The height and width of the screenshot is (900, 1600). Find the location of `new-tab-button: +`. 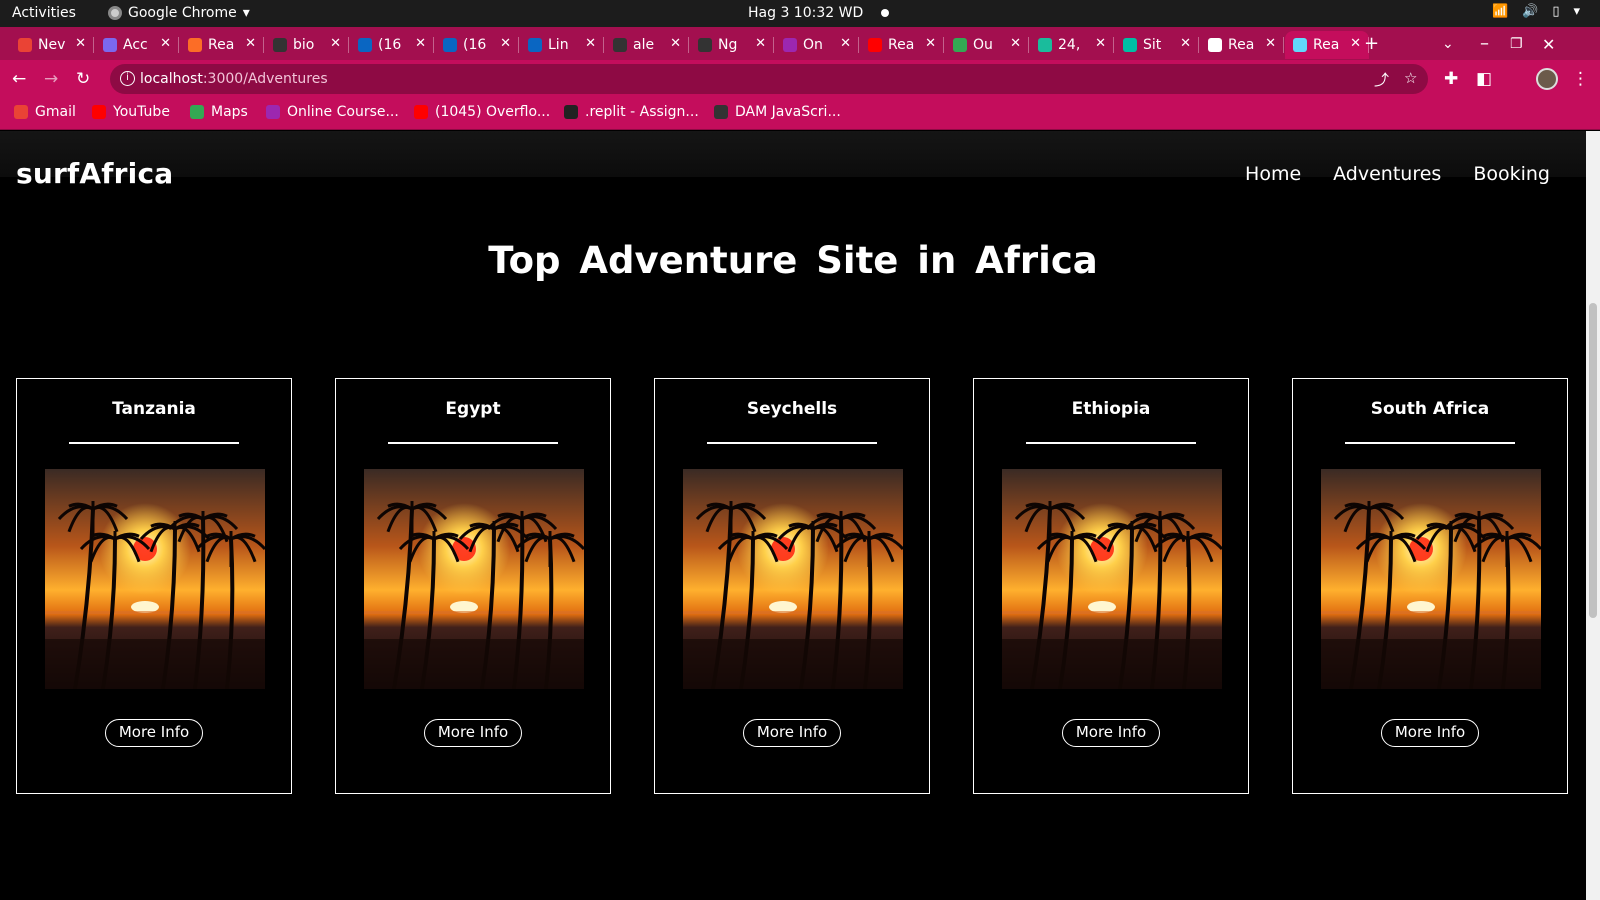

new-tab-button: + is located at coordinates (1371, 43).